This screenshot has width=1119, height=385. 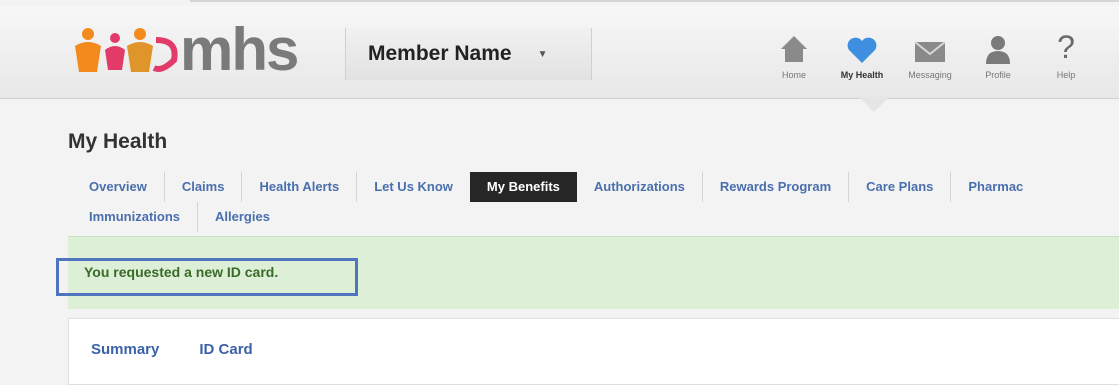 What do you see at coordinates (126, 50) in the screenshot?
I see `family-figures-icon` at bounding box center [126, 50].